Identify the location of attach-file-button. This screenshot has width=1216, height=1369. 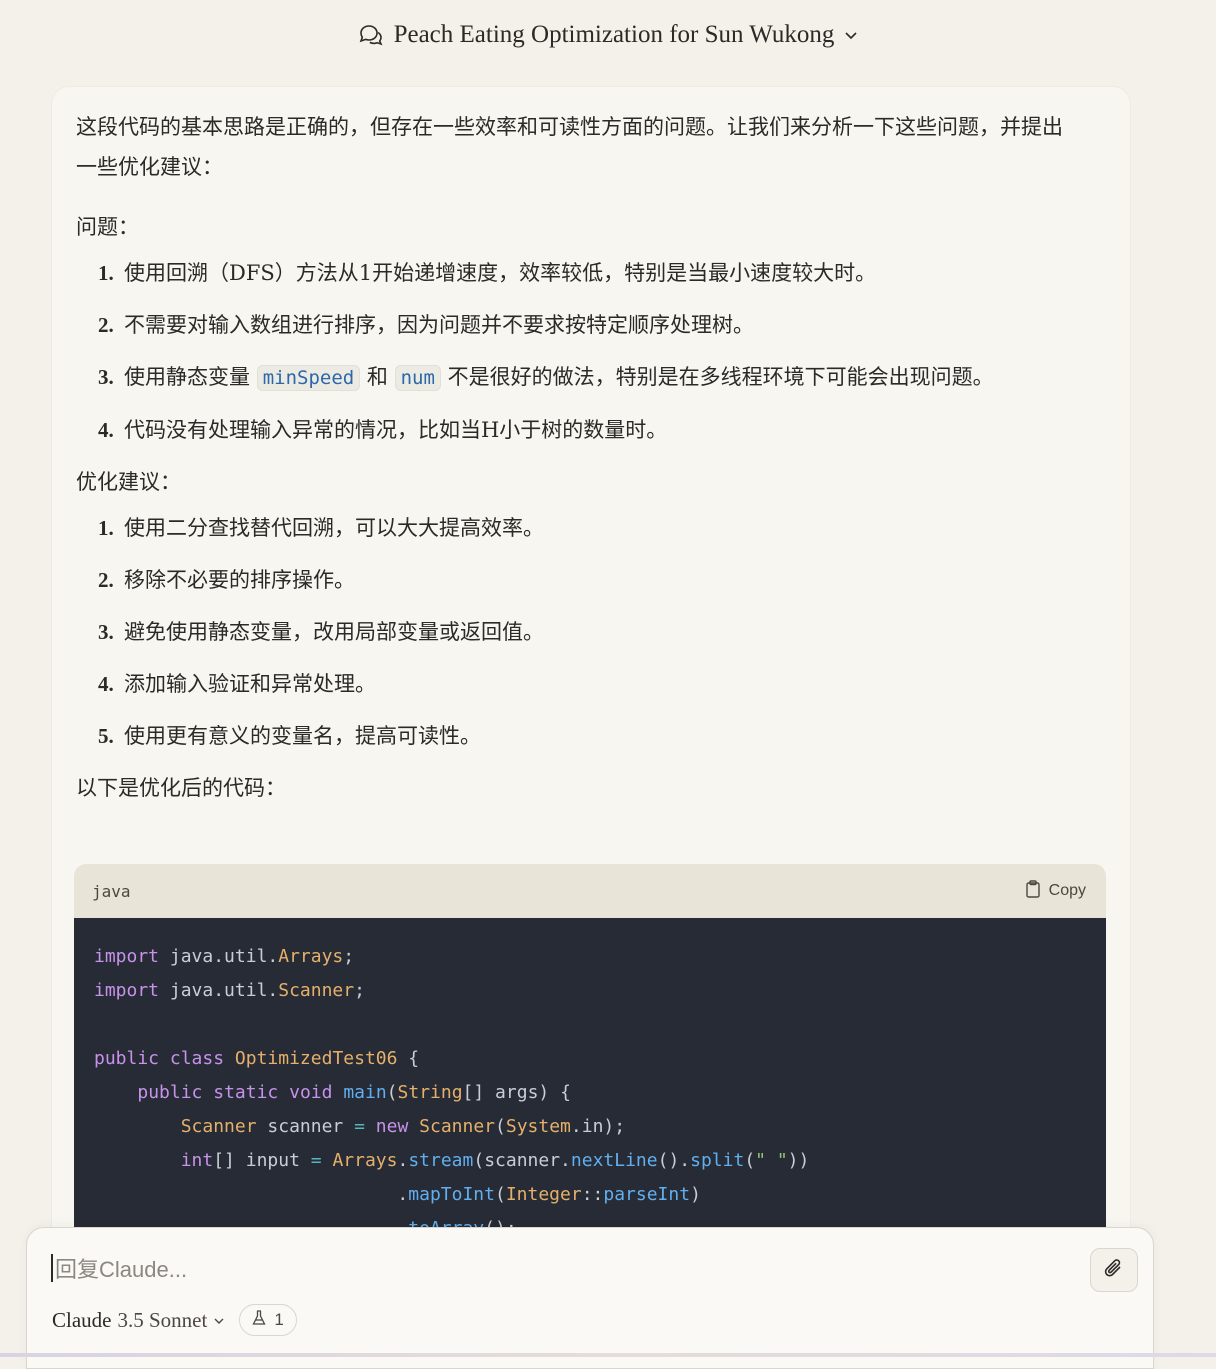
(1114, 1270).